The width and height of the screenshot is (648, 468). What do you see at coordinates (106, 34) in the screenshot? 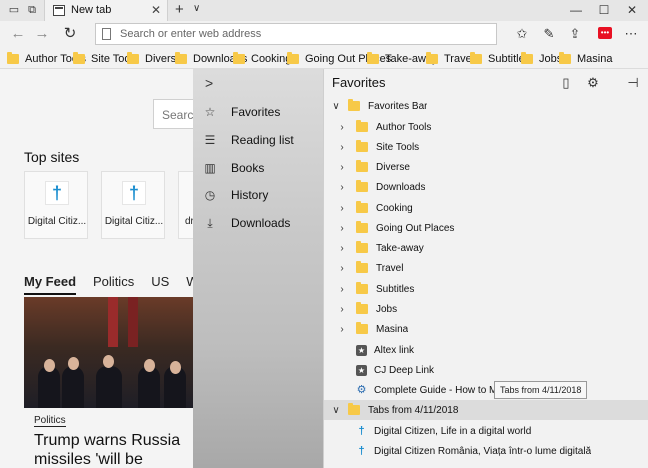
I see `document-icon` at bounding box center [106, 34].